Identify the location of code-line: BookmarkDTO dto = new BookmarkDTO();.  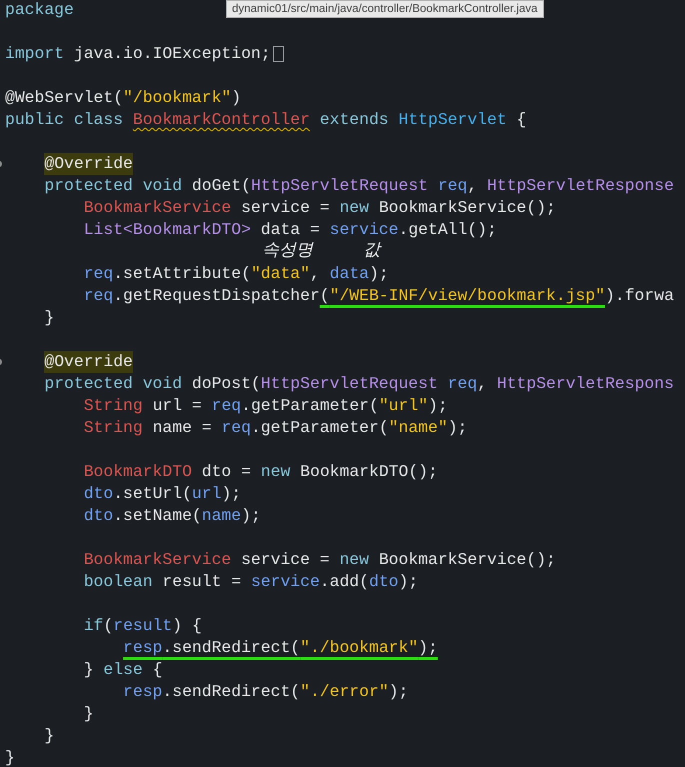
(260, 472).